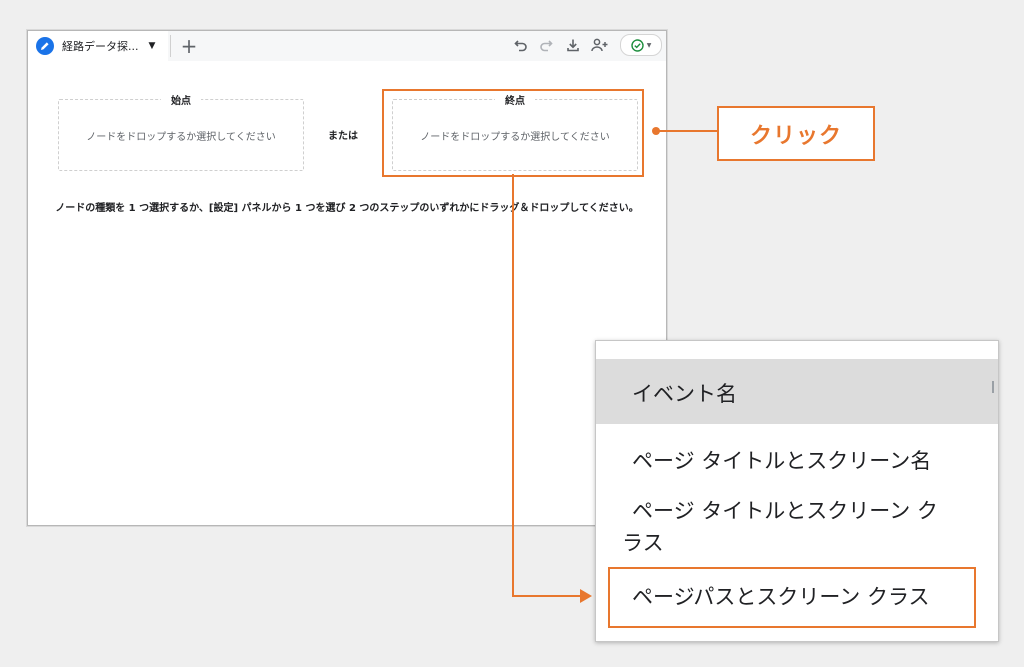  Describe the element at coordinates (686, 131) in the screenshot. I see `callout-connector` at that location.